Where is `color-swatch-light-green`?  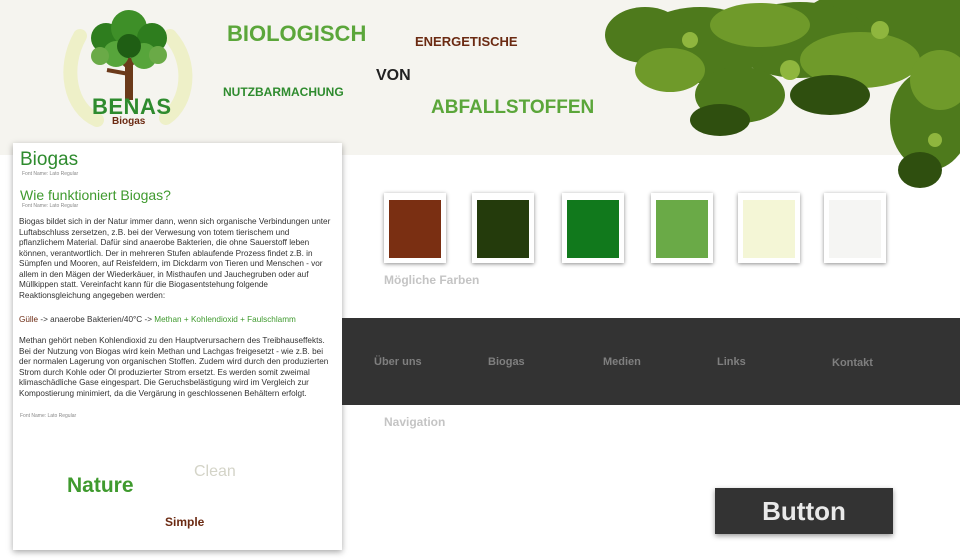
color-swatch-light-green is located at coordinates (682, 228).